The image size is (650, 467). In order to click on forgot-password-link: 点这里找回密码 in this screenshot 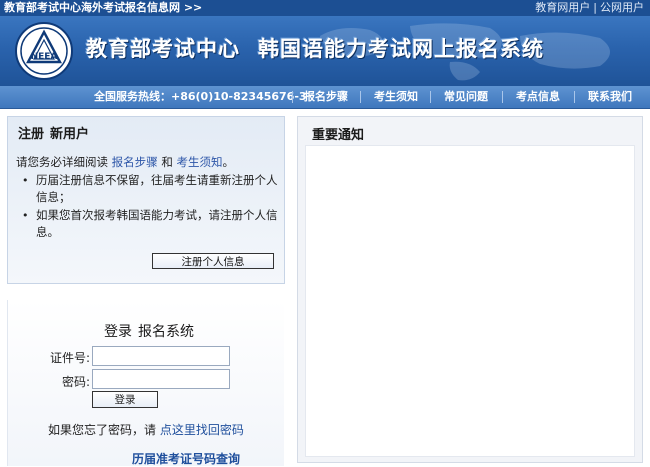, I will do `click(202, 430)`.